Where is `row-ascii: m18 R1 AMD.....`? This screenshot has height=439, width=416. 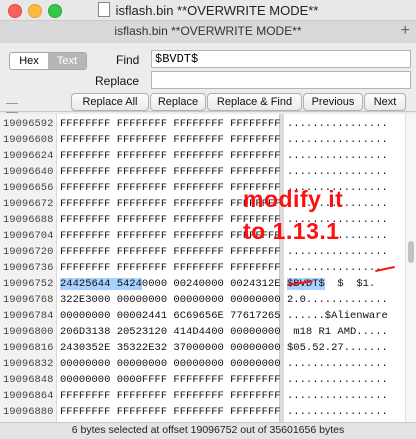
row-ascii: m18 R1 AMD..... is located at coordinates (337, 332).